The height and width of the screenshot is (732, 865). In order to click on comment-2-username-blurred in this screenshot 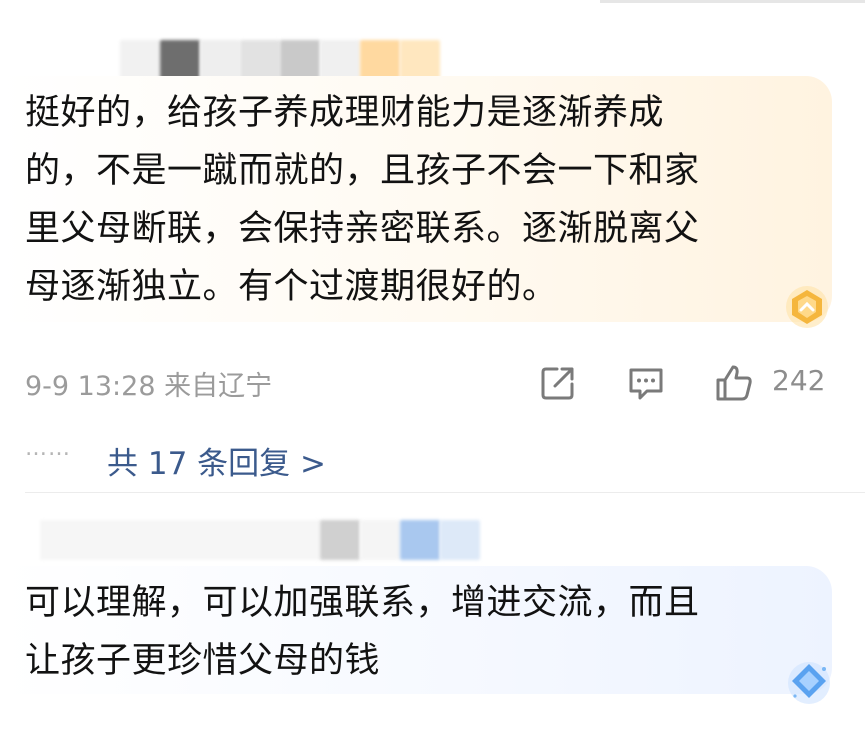, I will do `click(265, 540)`.